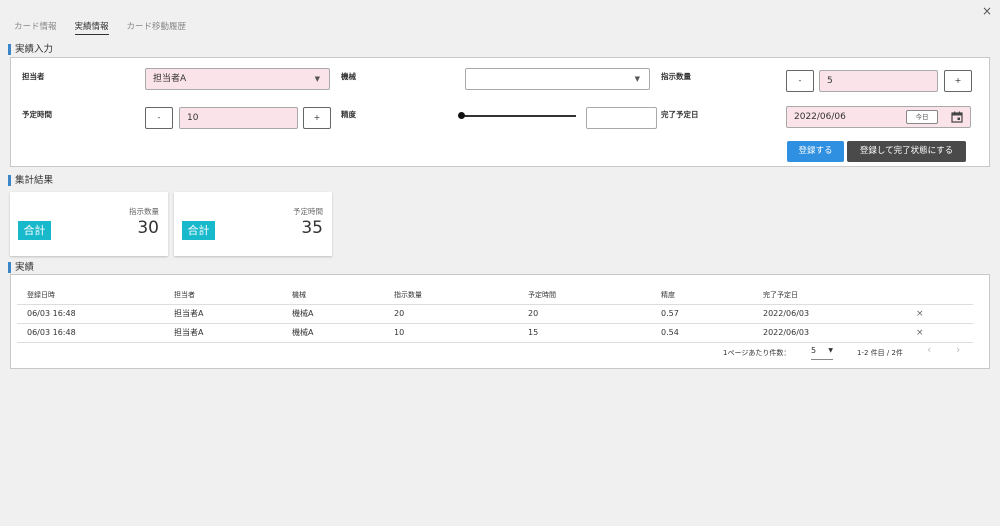  I want to click on table-header-row: 登録日時 担当者 機械 指示数量 予定時間 精度 完了予定日, so click(495, 296).